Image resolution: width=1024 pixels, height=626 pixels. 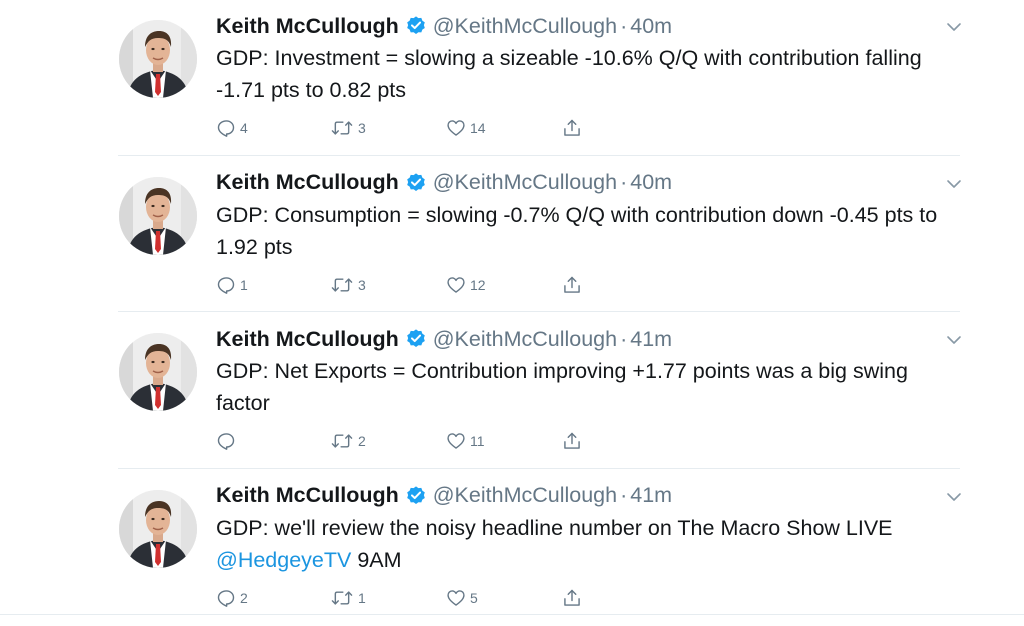 I want to click on like-button: 11, so click(x=465, y=441).